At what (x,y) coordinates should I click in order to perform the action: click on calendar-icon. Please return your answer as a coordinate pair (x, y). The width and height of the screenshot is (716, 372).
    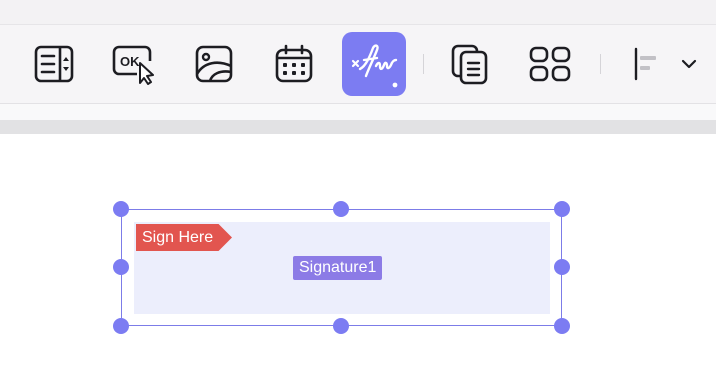
    Looking at the image, I should click on (294, 63).